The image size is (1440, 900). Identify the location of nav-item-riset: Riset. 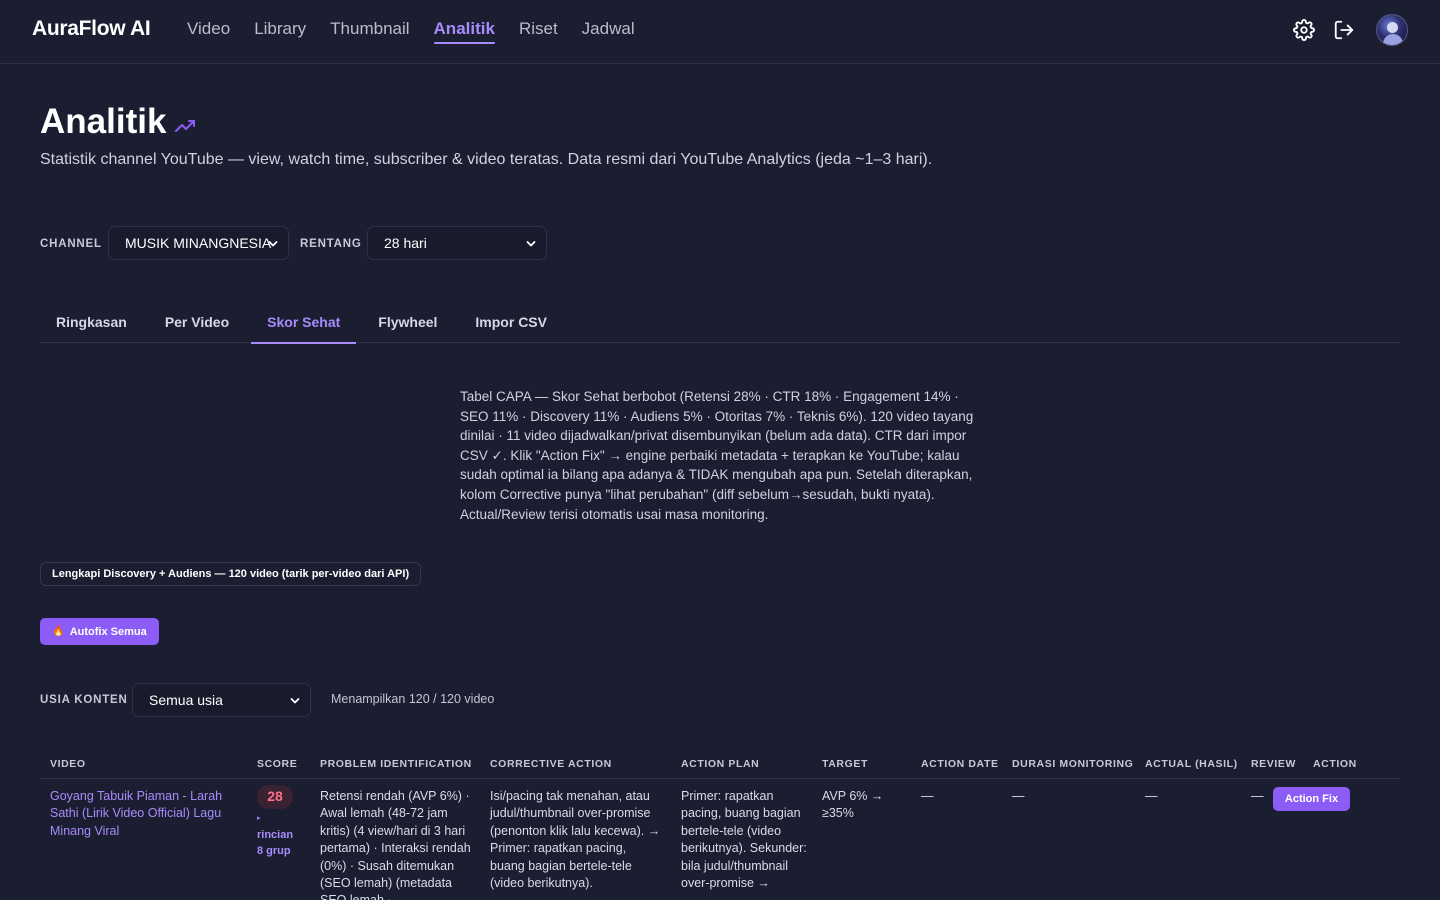
(538, 23).